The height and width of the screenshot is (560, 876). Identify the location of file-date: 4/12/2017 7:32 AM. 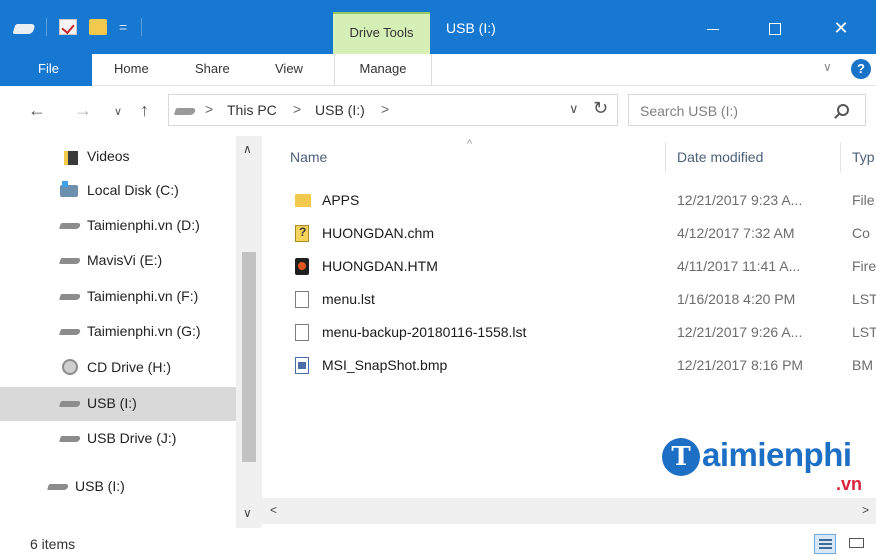
(736, 233).